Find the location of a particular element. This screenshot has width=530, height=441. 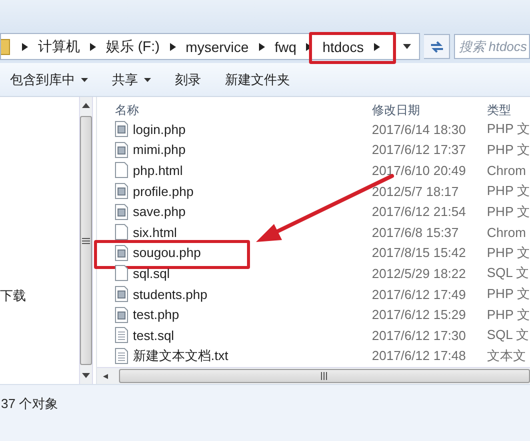

file-name: test.sql is located at coordinates (153, 335).